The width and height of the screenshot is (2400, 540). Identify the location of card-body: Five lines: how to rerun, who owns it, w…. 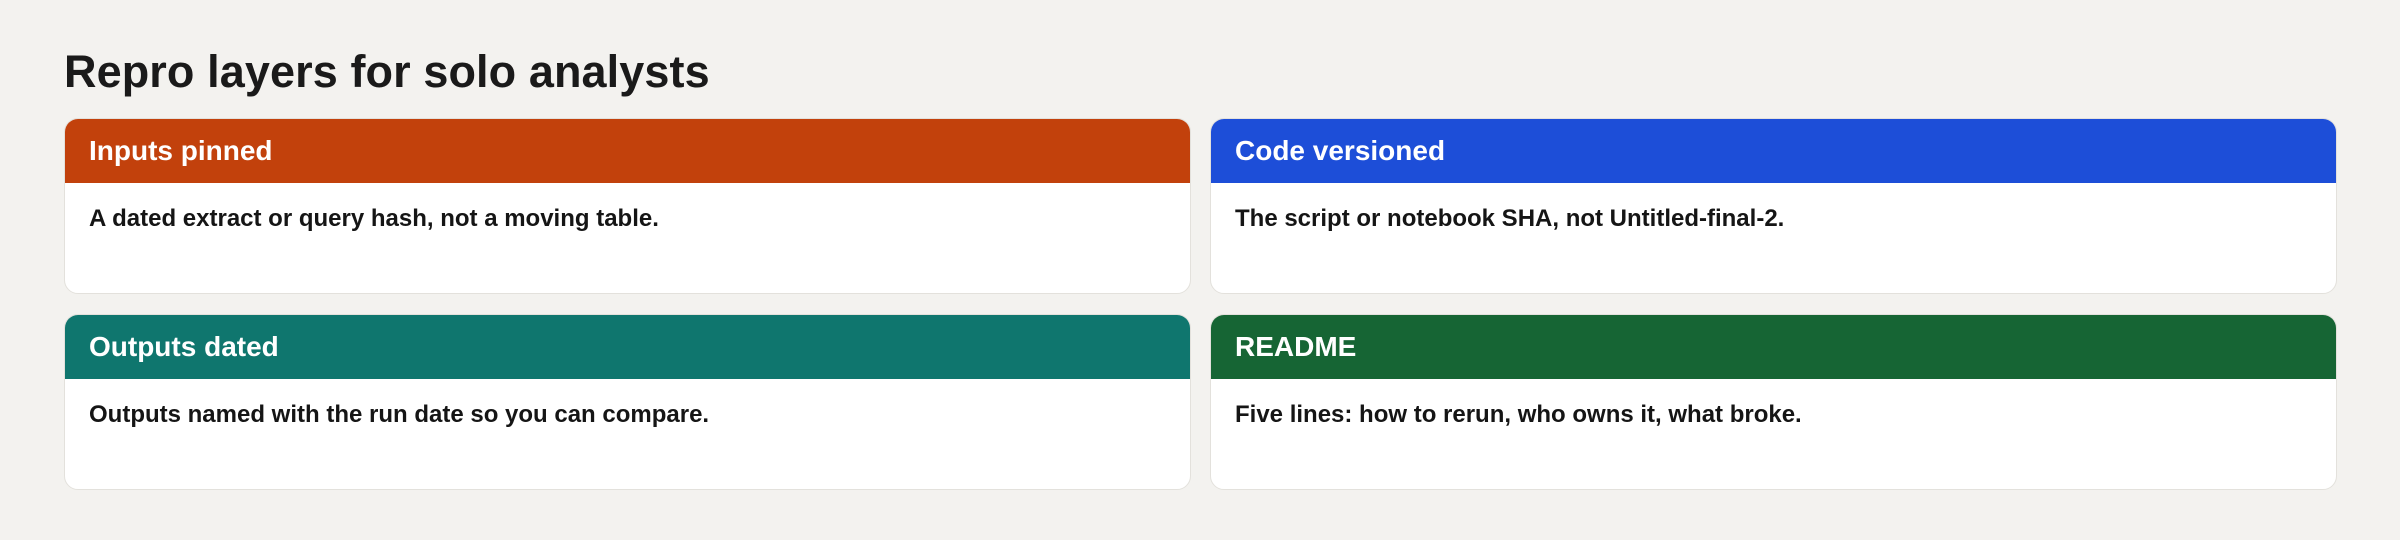
(1518, 414).